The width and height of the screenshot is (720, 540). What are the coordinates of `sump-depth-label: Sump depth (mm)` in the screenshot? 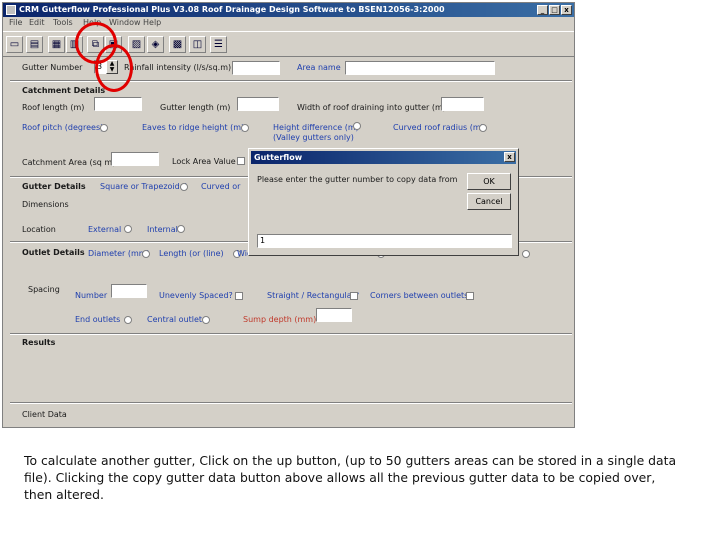 It's located at (280, 319).